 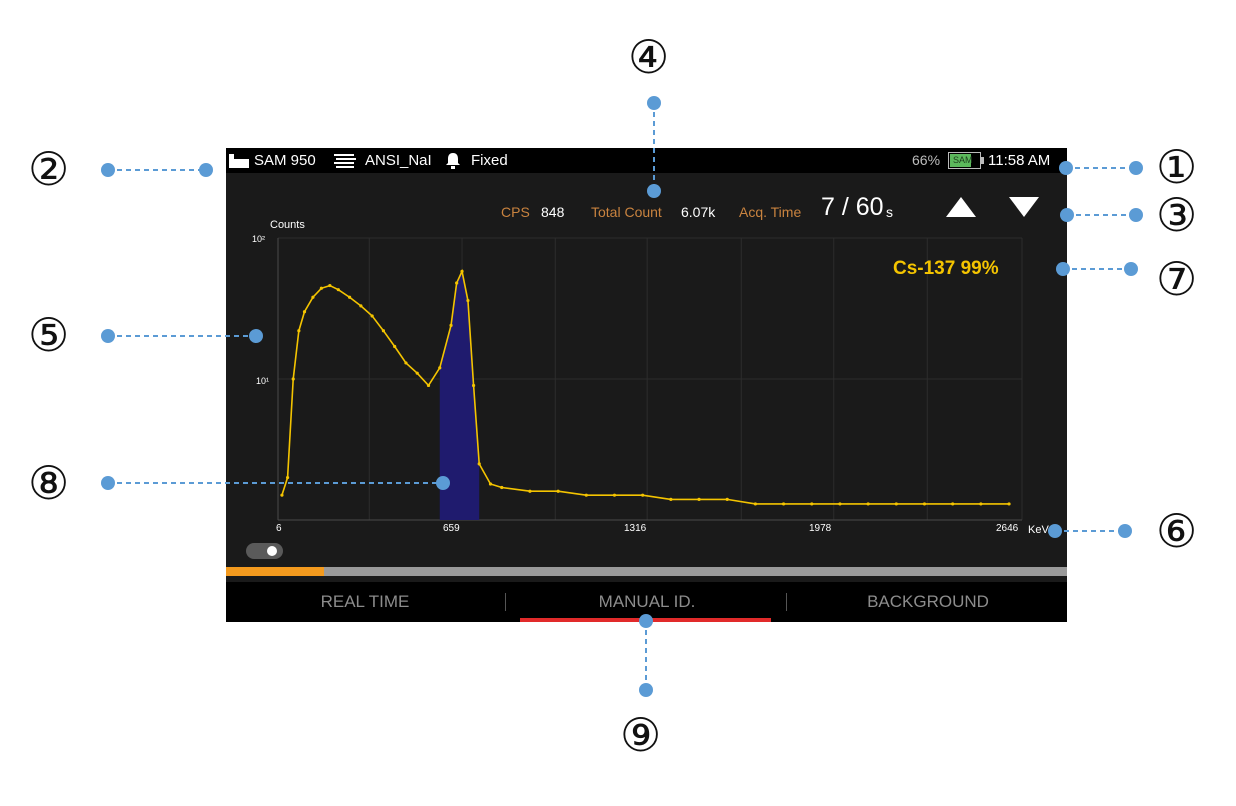 What do you see at coordinates (1177, 215) in the screenshot?
I see `callout-3: ③` at bounding box center [1177, 215].